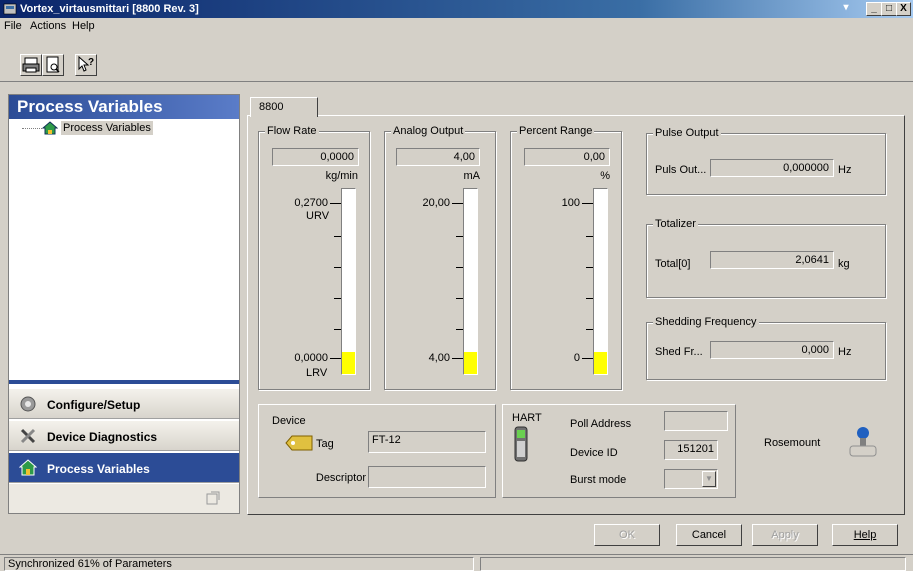  Describe the element at coordinates (124, 467) in the screenshot. I see `nav-button-process-variables: Process Variables` at that location.